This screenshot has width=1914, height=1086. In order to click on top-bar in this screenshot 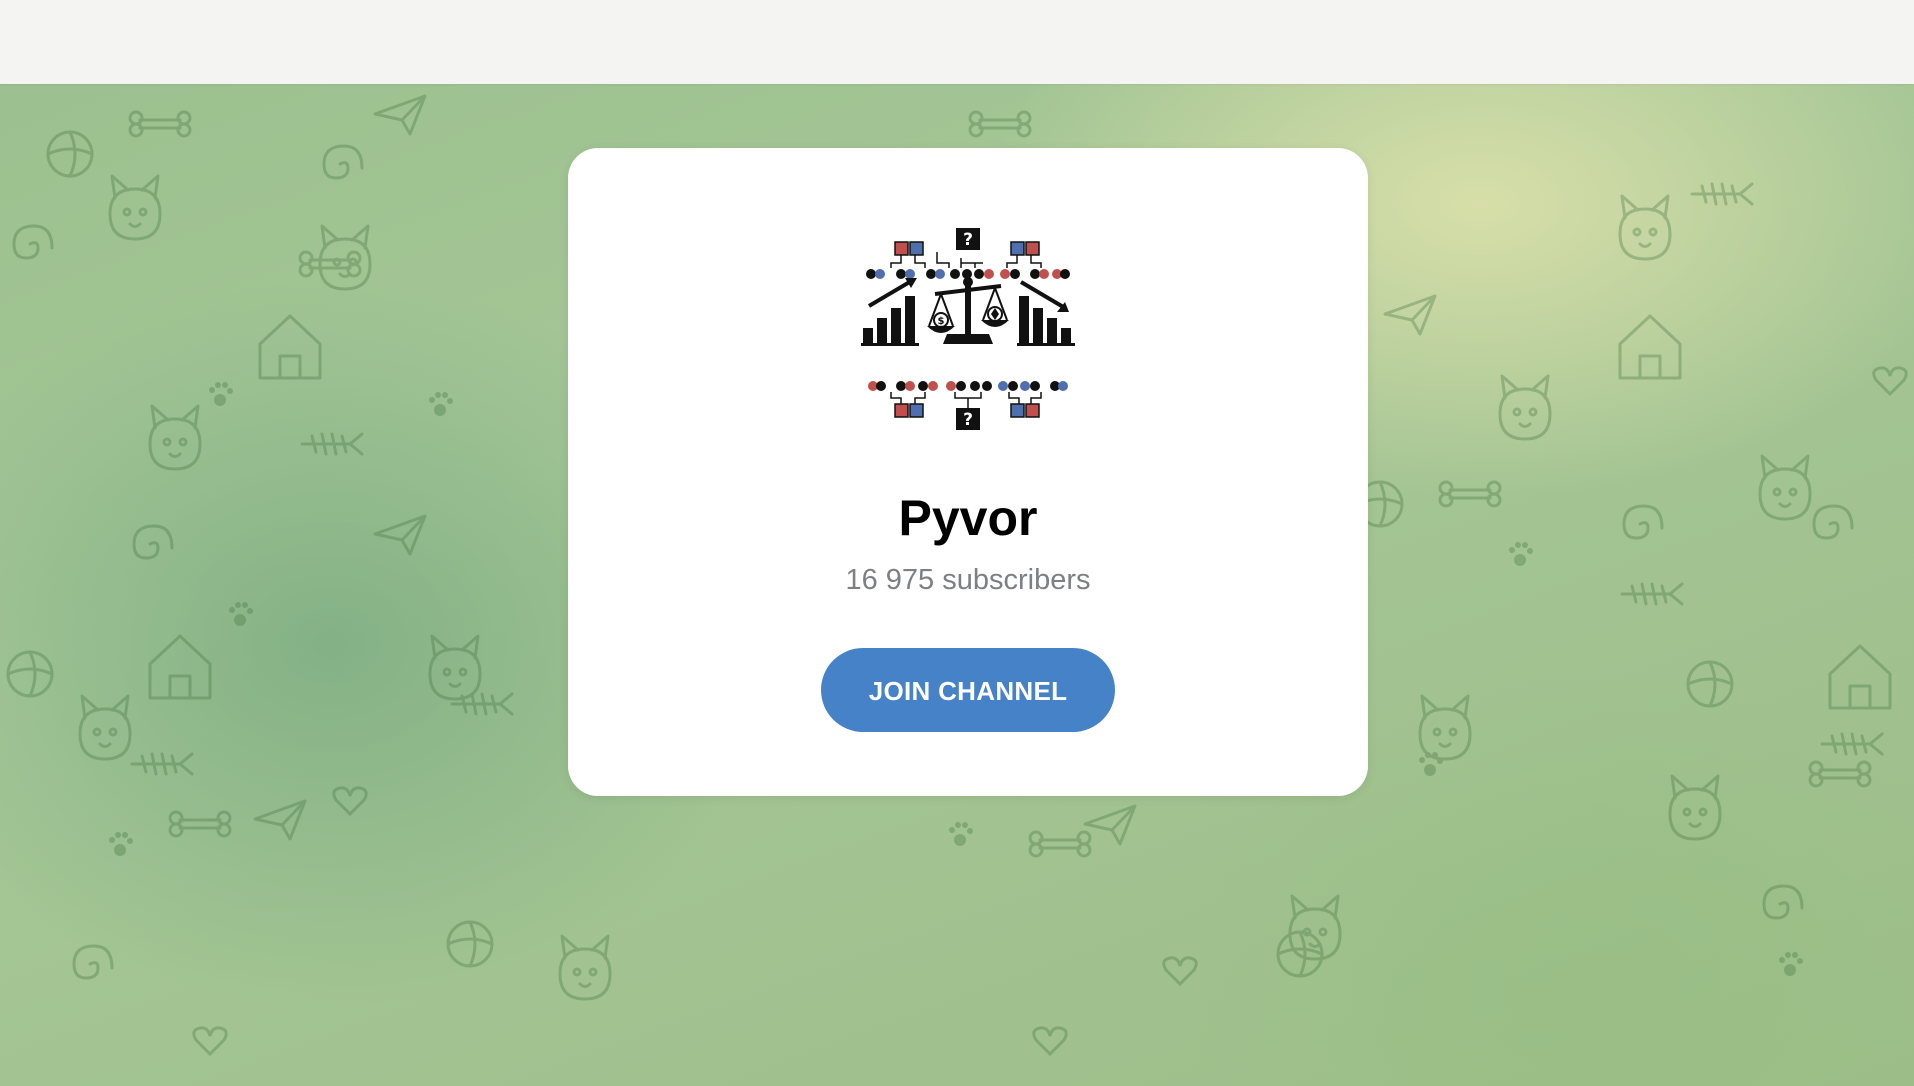, I will do `click(957, 42)`.